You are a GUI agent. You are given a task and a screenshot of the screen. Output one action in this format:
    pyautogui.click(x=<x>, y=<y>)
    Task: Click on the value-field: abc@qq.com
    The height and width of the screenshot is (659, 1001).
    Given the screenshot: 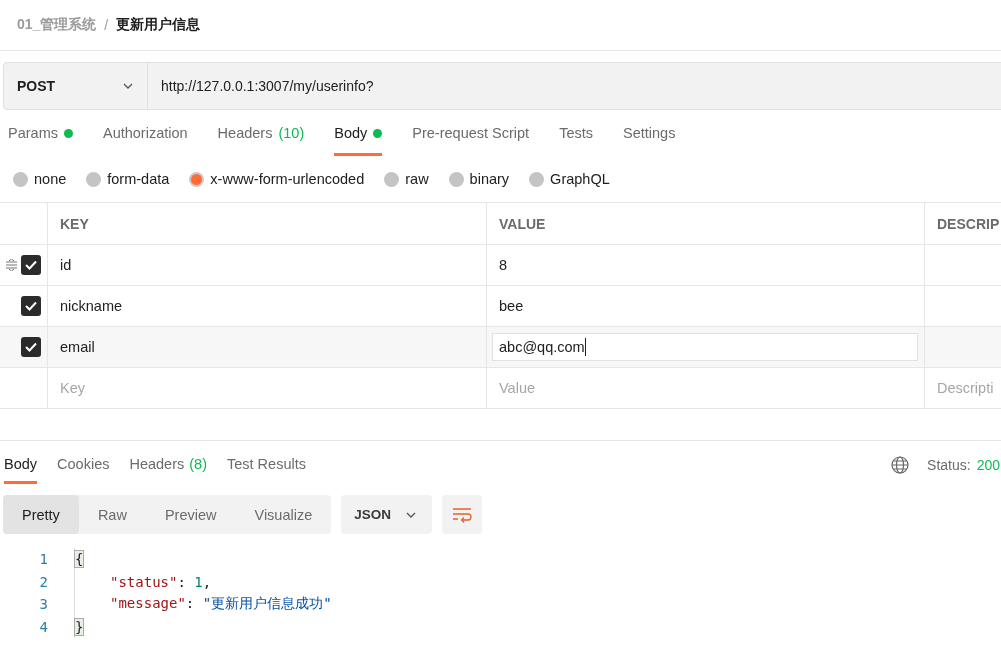 What is the action you would take?
    pyautogui.click(x=705, y=347)
    